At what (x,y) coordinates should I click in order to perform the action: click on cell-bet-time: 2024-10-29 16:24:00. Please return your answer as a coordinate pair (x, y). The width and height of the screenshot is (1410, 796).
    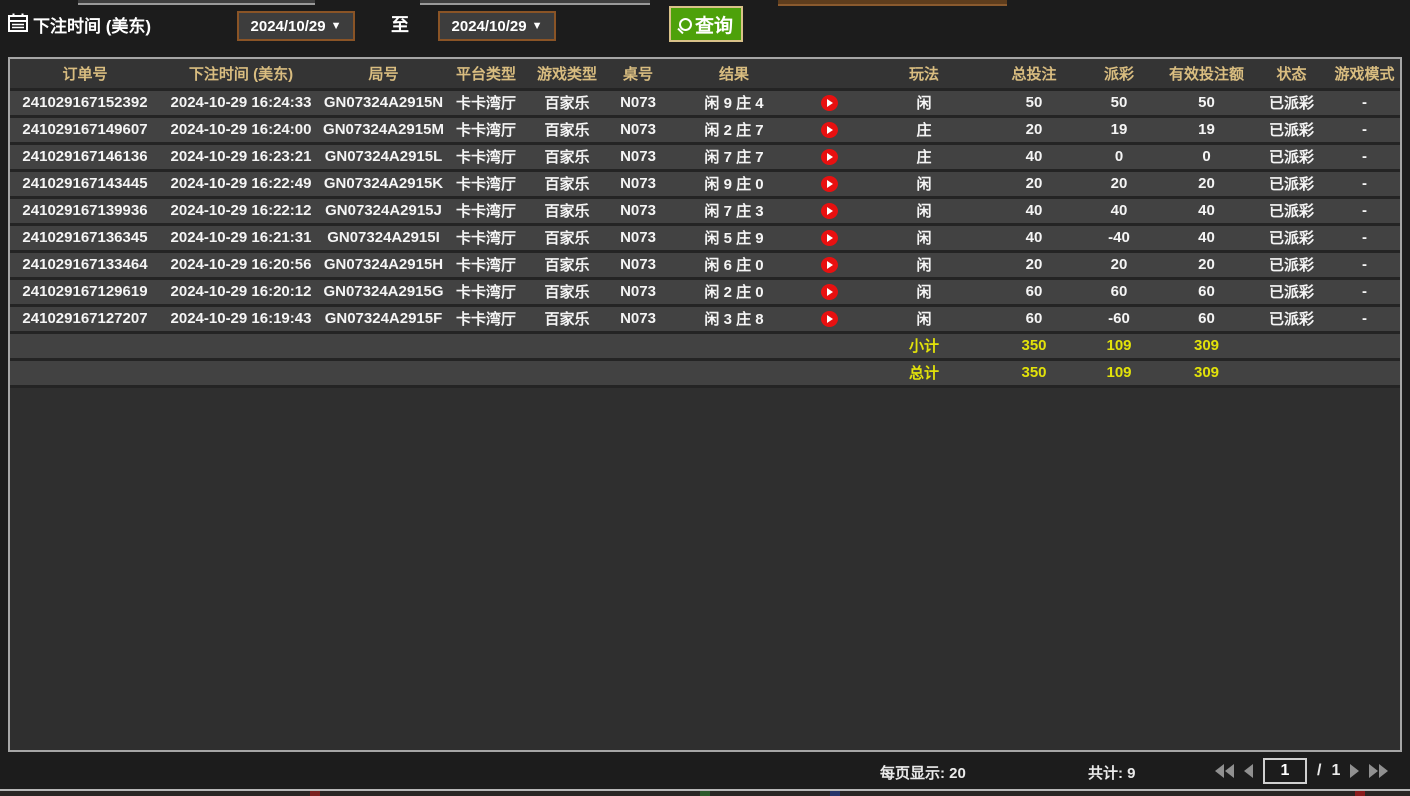
    Looking at the image, I should click on (241, 130).